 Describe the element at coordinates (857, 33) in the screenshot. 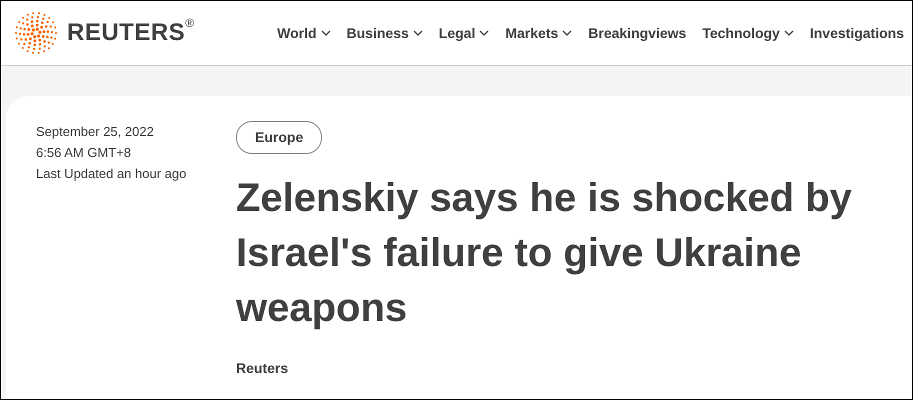

I see `nav-link: Investigations` at that location.